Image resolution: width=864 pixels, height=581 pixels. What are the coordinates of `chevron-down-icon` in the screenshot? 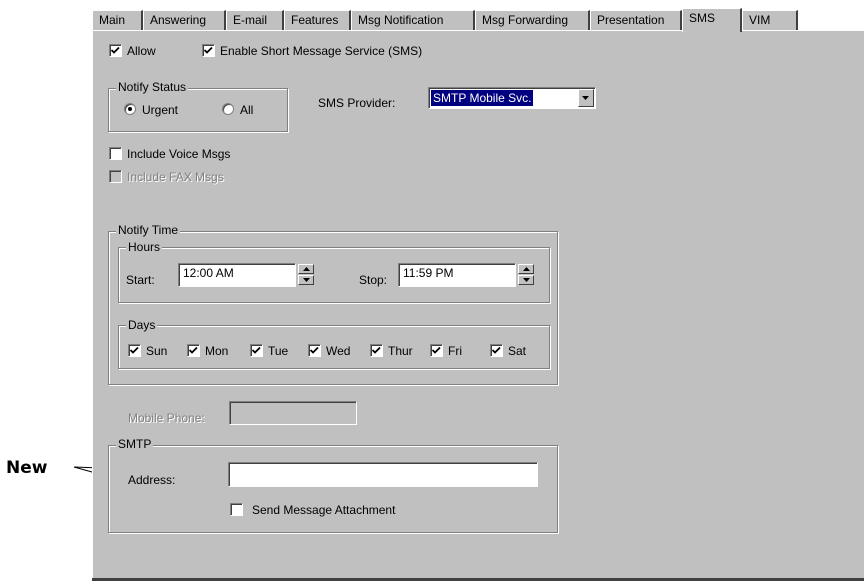 It's located at (585, 98).